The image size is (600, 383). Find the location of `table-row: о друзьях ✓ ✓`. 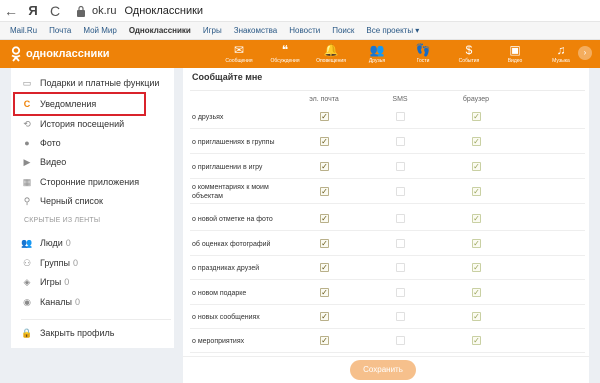

table-row: о друзьях ✓ ✓ is located at coordinates (386, 117).